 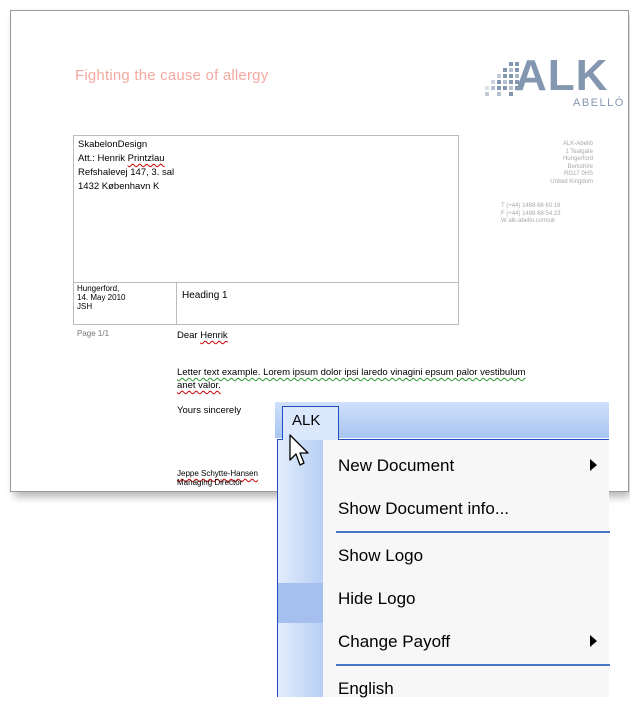 I want to click on recipient-line: 1432 København K, so click(x=119, y=186).